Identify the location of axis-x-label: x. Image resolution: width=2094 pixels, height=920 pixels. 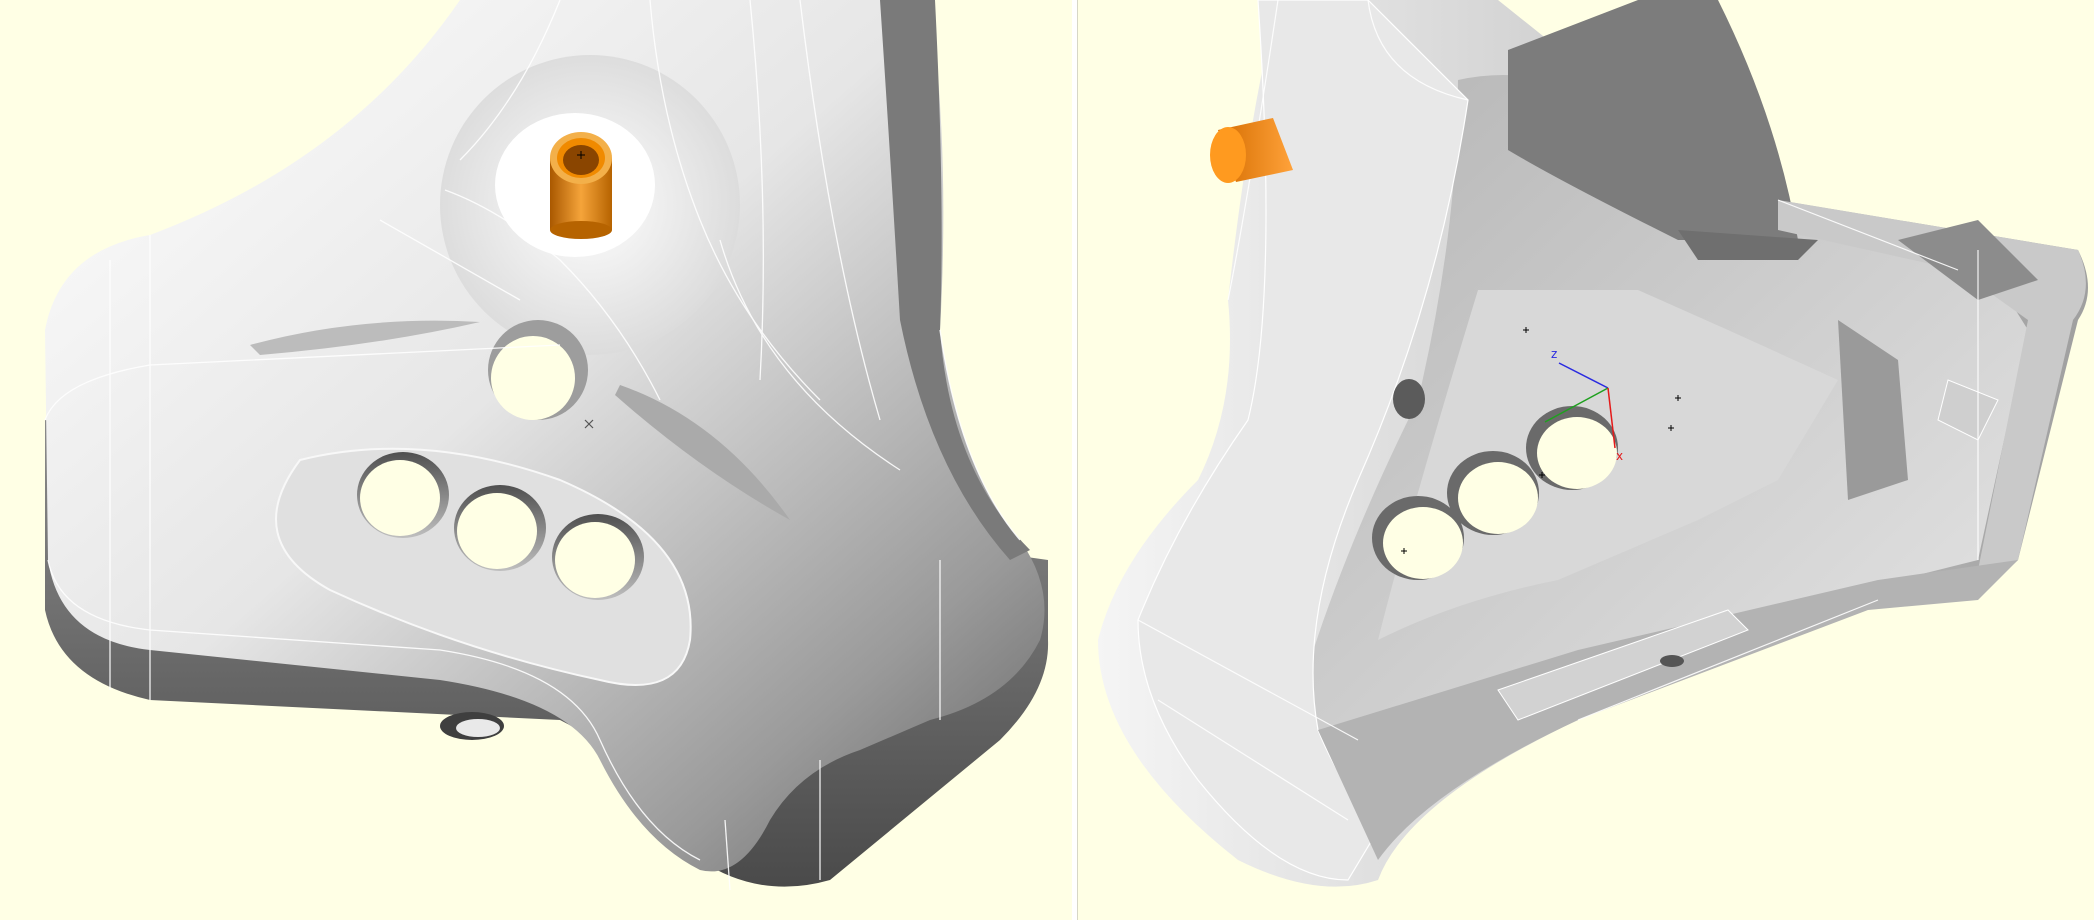
(1619, 456).